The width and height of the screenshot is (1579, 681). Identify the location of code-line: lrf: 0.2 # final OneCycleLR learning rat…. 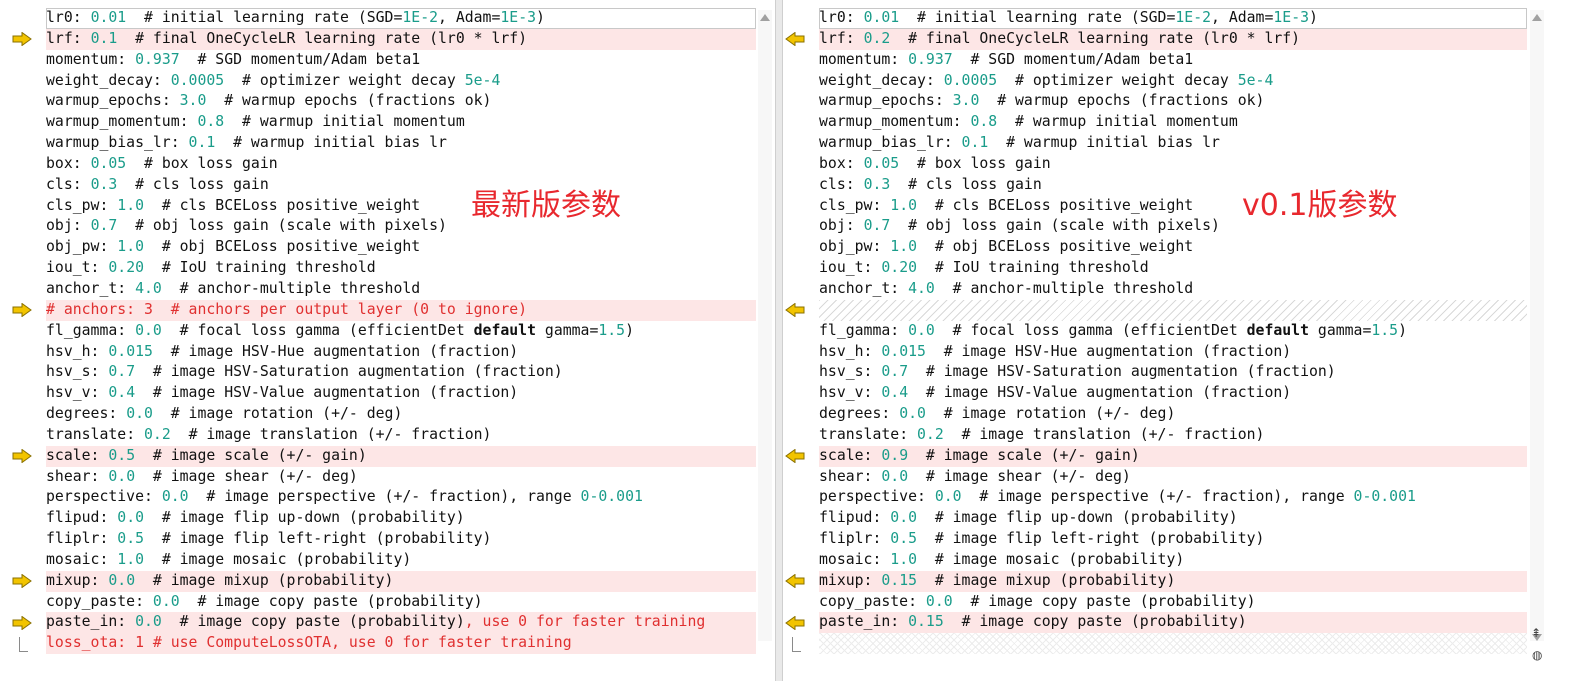
(1173, 39).